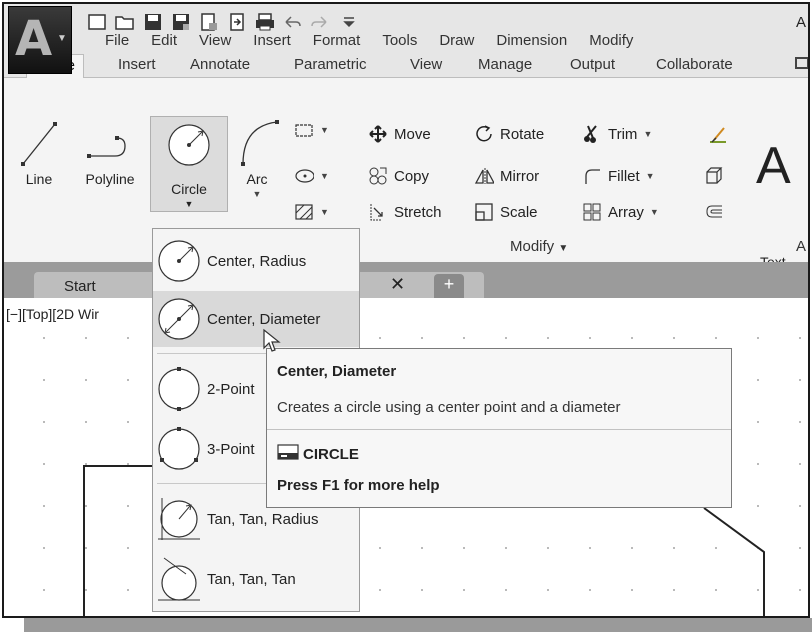 This screenshot has width=812, height=632. What do you see at coordinates (484, 212) in the screenshot?
I see `scale-icon` at bounding box center [484, 212].